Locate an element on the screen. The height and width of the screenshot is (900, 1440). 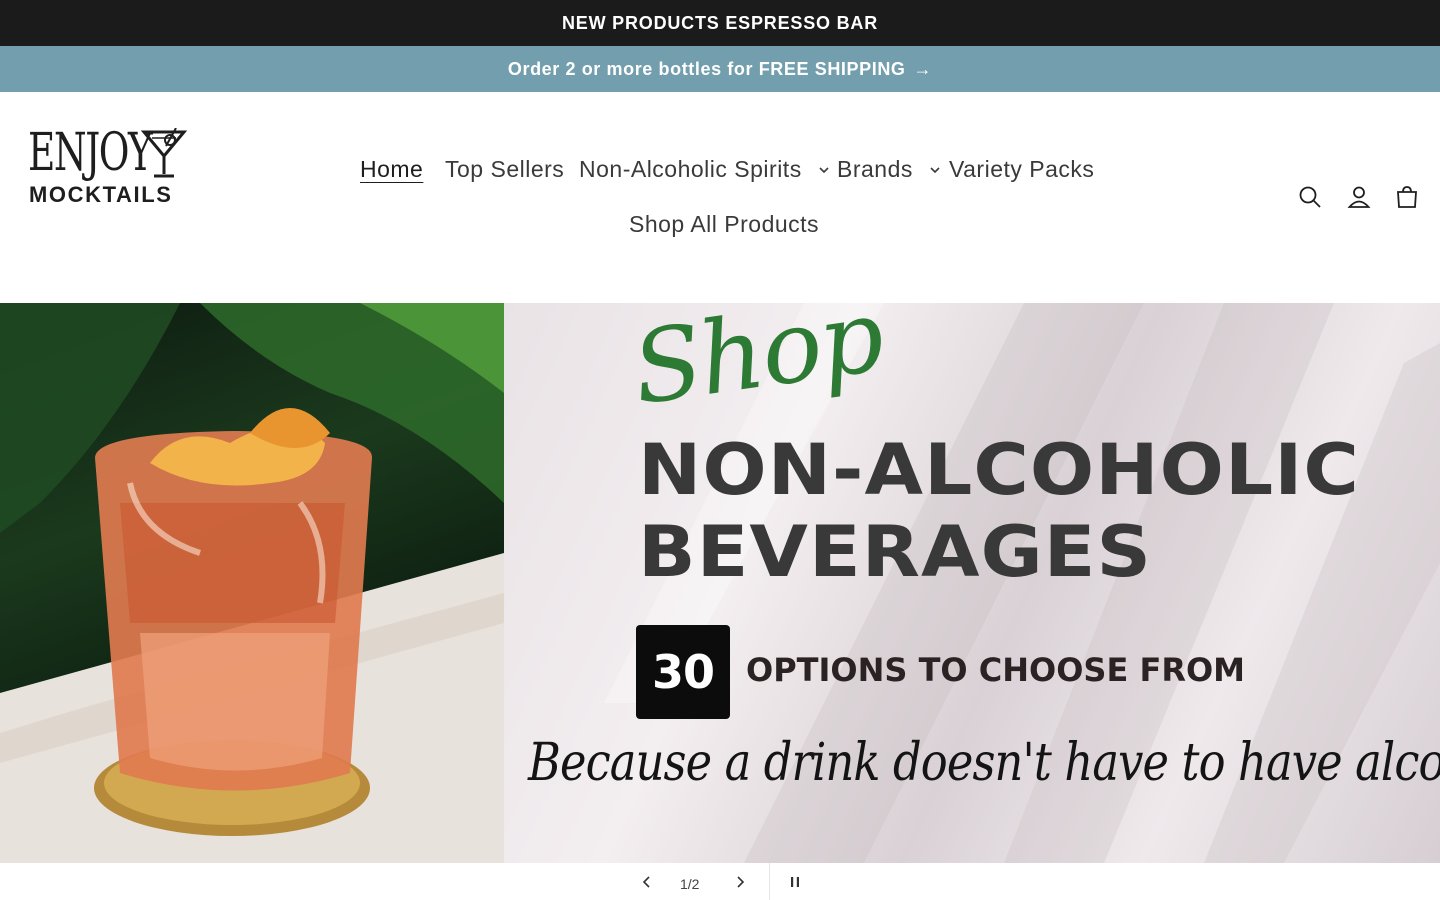
controls-divider is located at coordinates (769, 881).